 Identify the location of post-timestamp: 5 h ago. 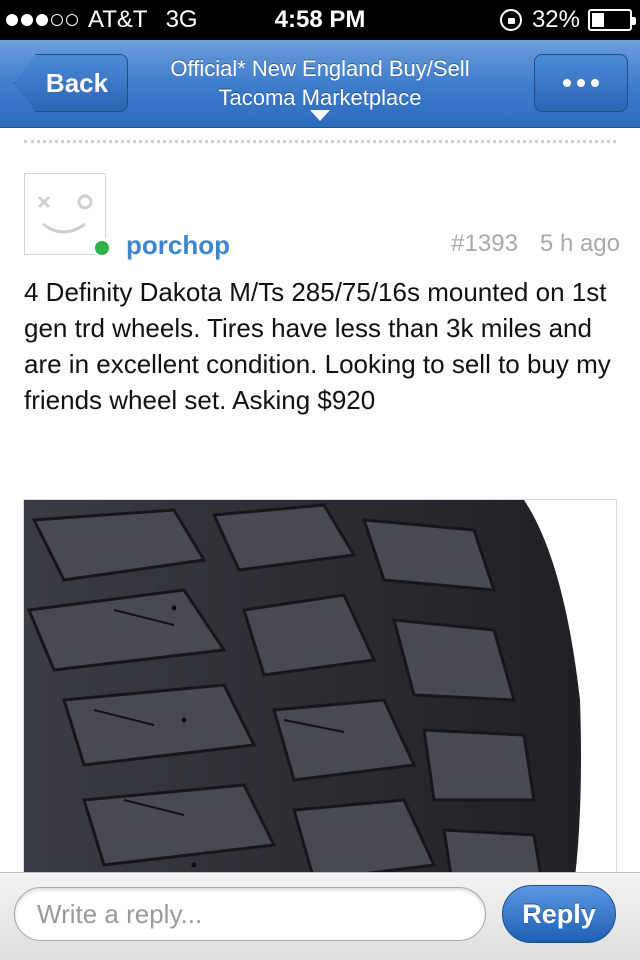
(579, 243).